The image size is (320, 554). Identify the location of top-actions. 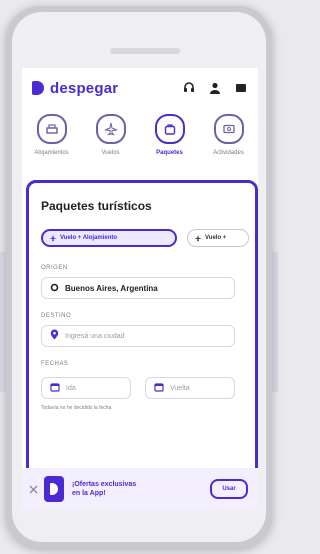
(215, 88).